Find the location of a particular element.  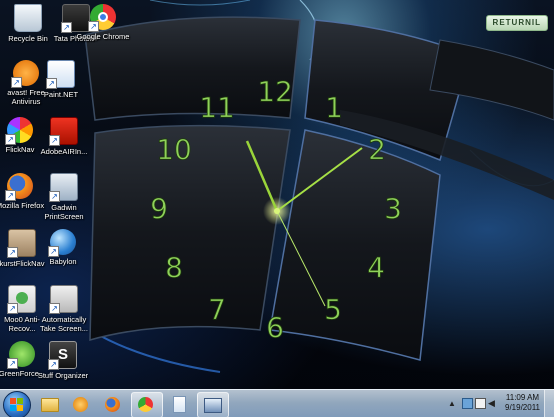

desktop-icon-gadwin: ↗ Gadwin PrintScreen is located at coordinates (64, 197).